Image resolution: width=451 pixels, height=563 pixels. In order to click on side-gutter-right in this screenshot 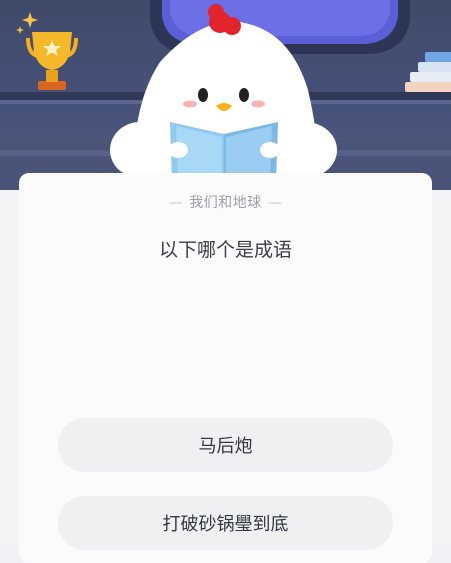, I will do `click(441, 367)`.